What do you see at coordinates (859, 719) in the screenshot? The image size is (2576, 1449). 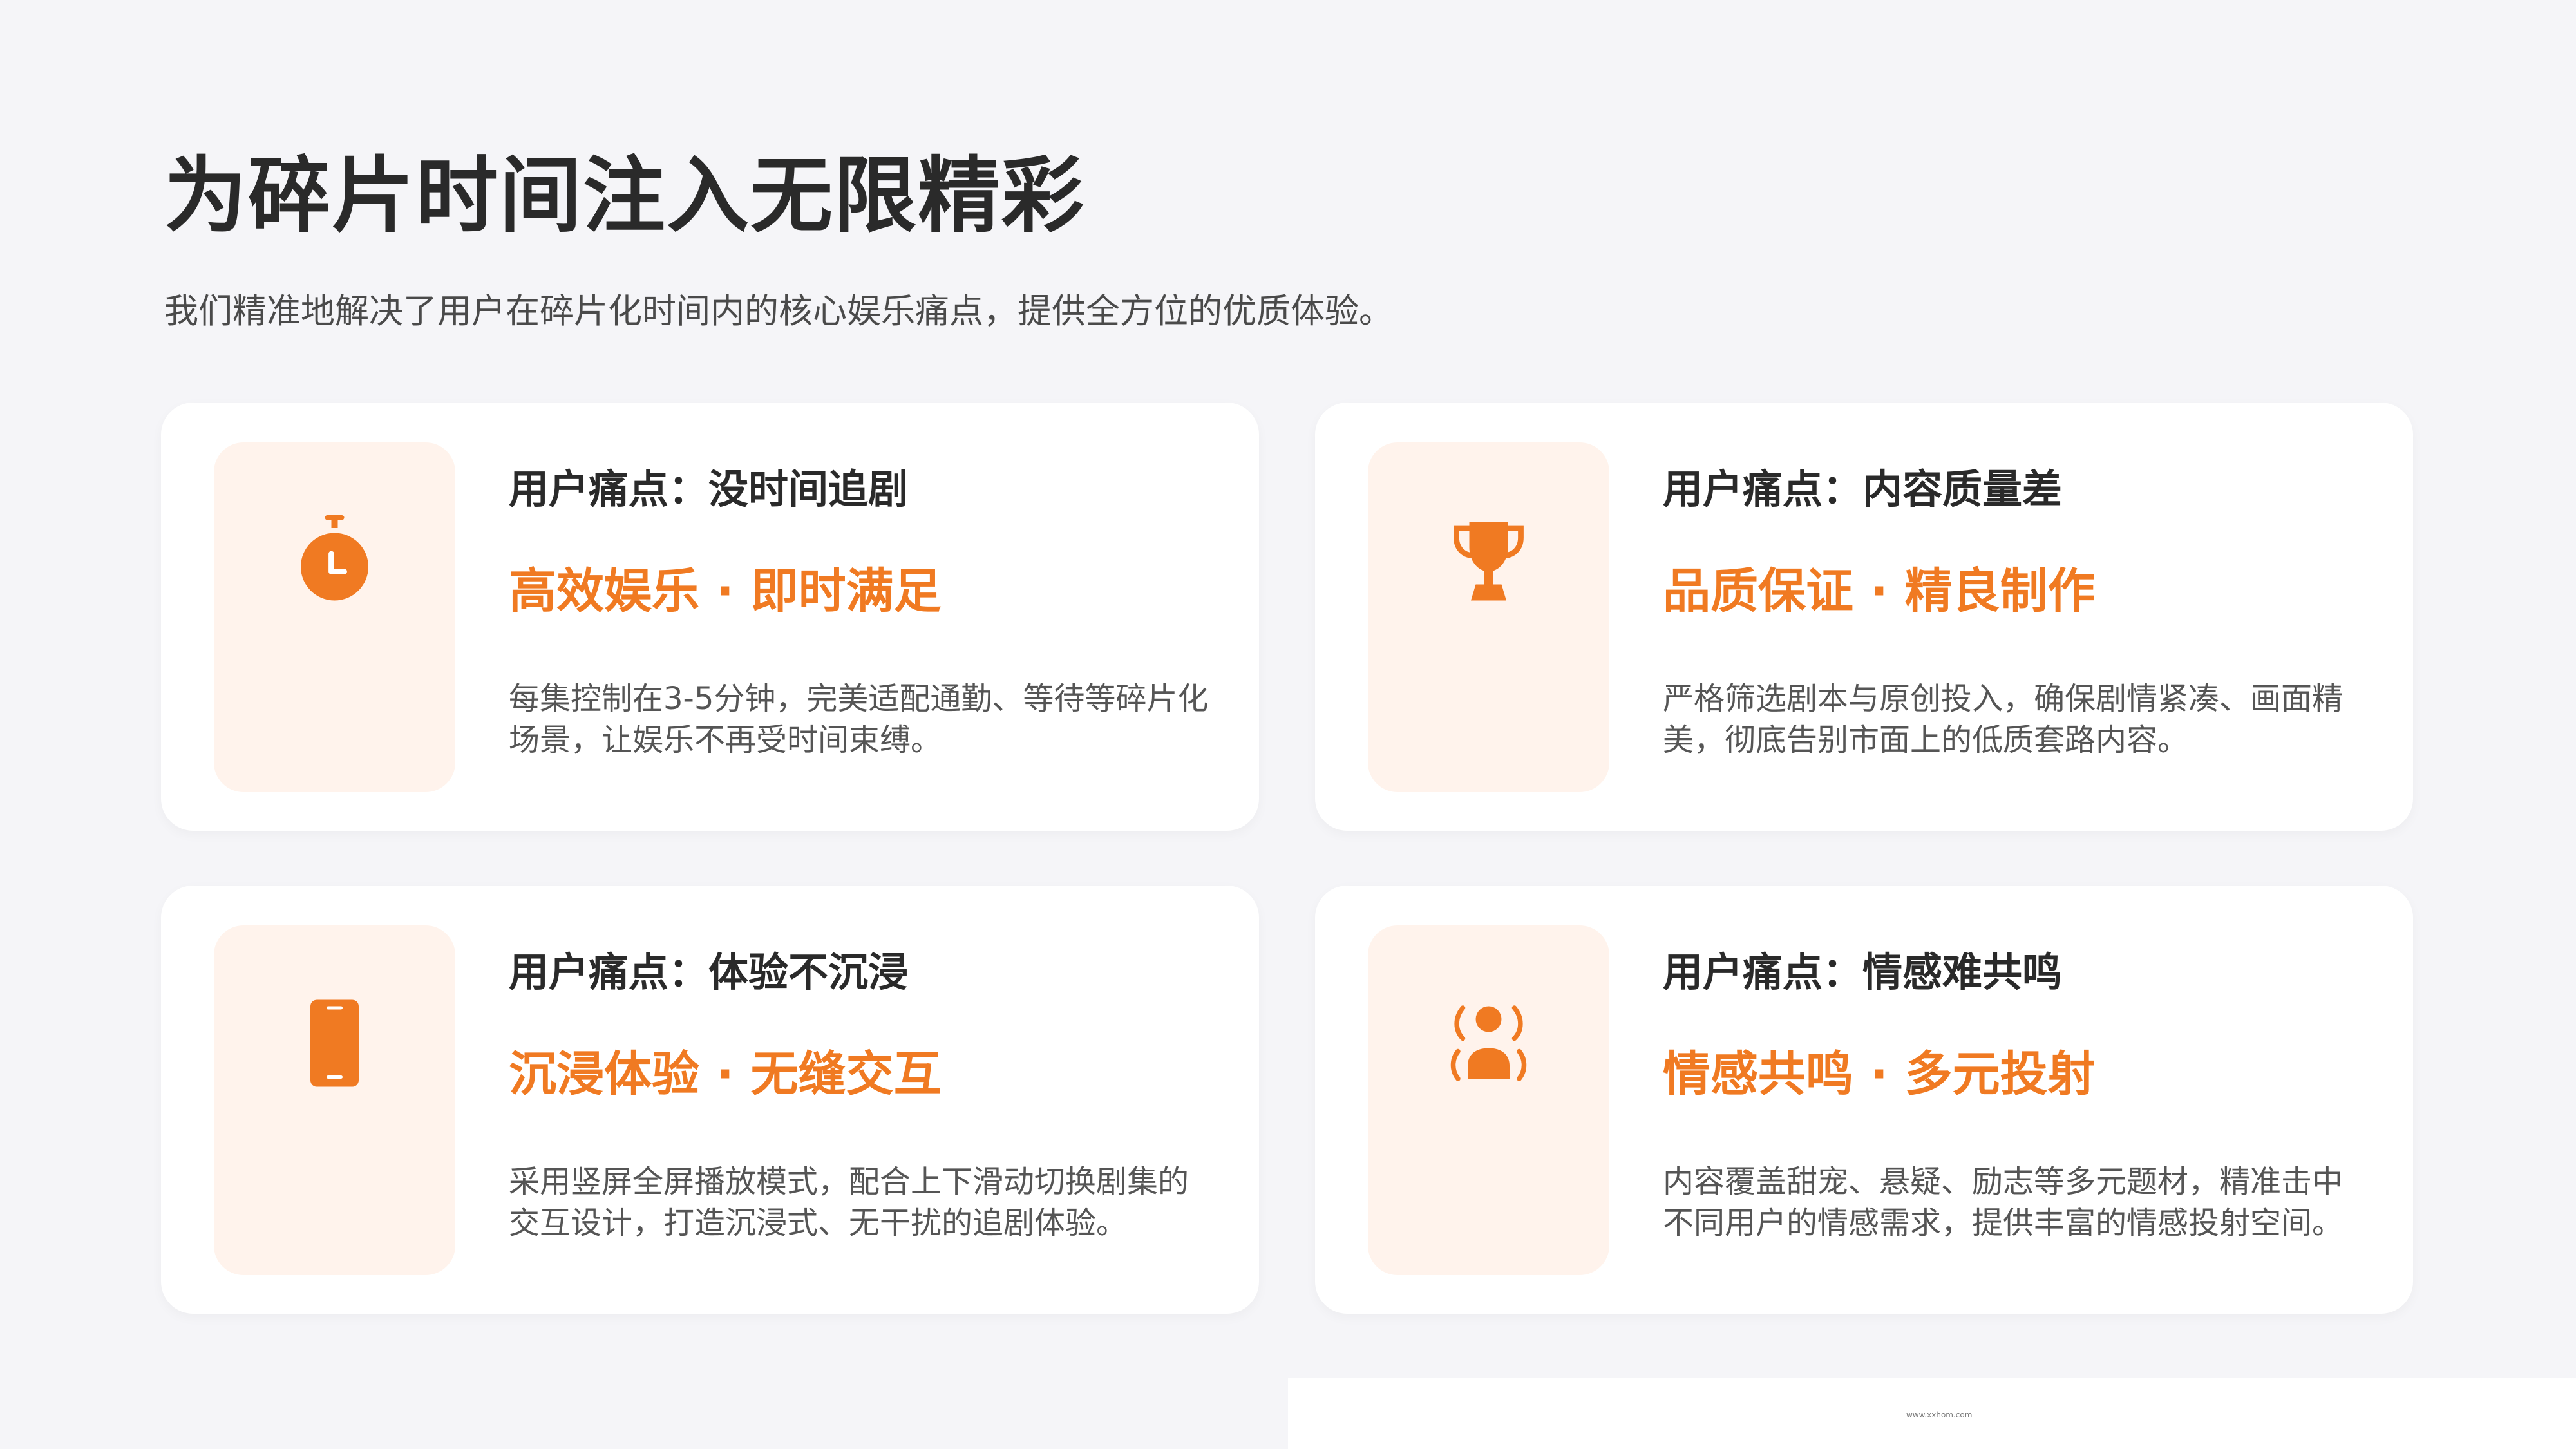 I see `card-description: 每集控制在3-5分钟，完美适配通勤、等待等碎片化场景，让娱乐不再受时间束缚。` at bounding box center [859, 719].